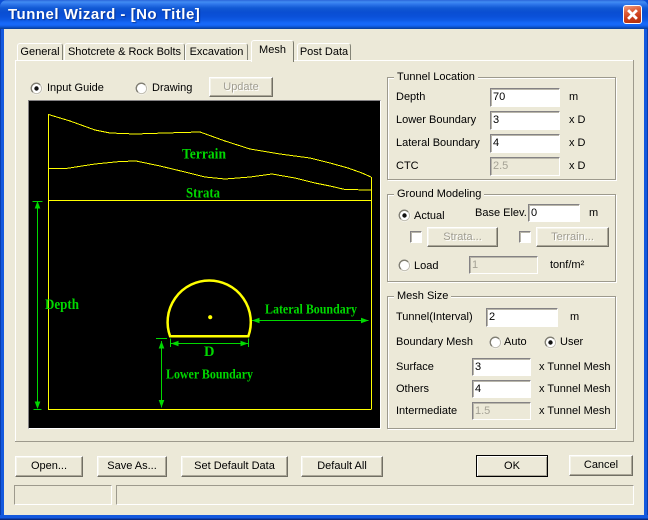 Image resolution: width=648 pixels, height=520 pixels. Describe the element at coordinates (209, 352) in the screenshot. I see `svg-text: D` at that location.